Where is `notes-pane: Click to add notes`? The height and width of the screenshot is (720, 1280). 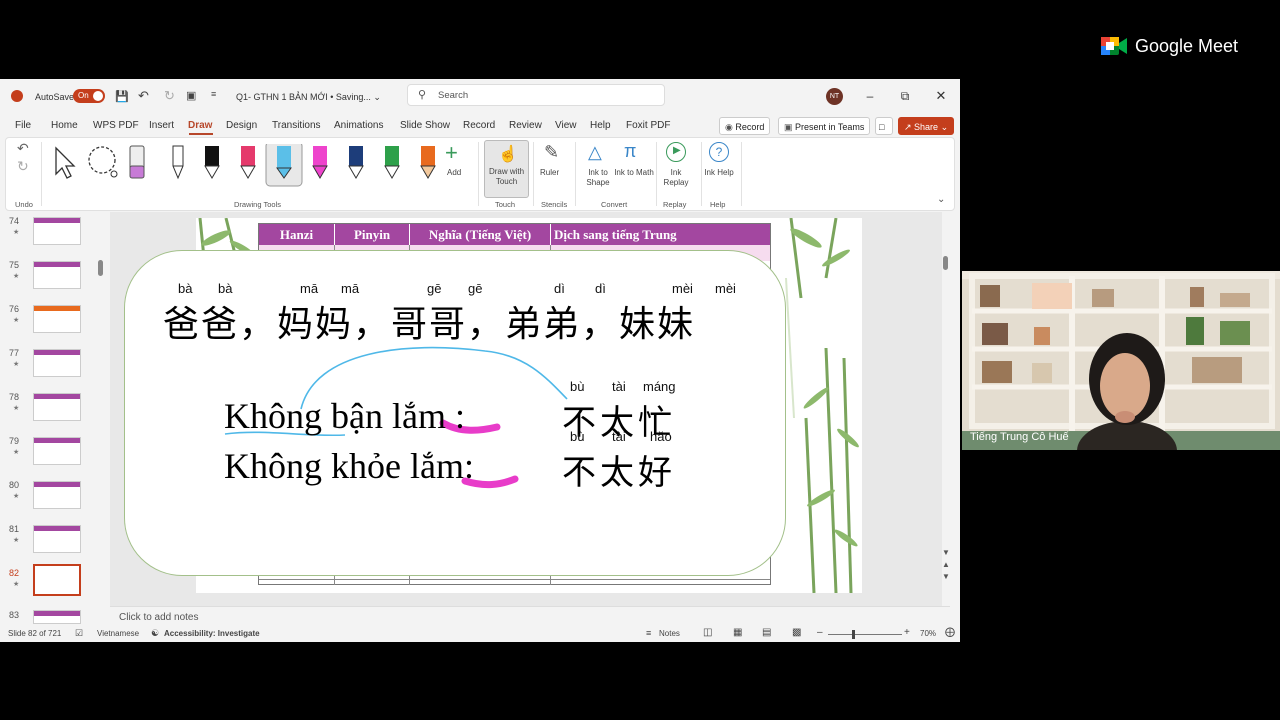
notes-pane: Click to add notes is located at coordinates (530, 616).